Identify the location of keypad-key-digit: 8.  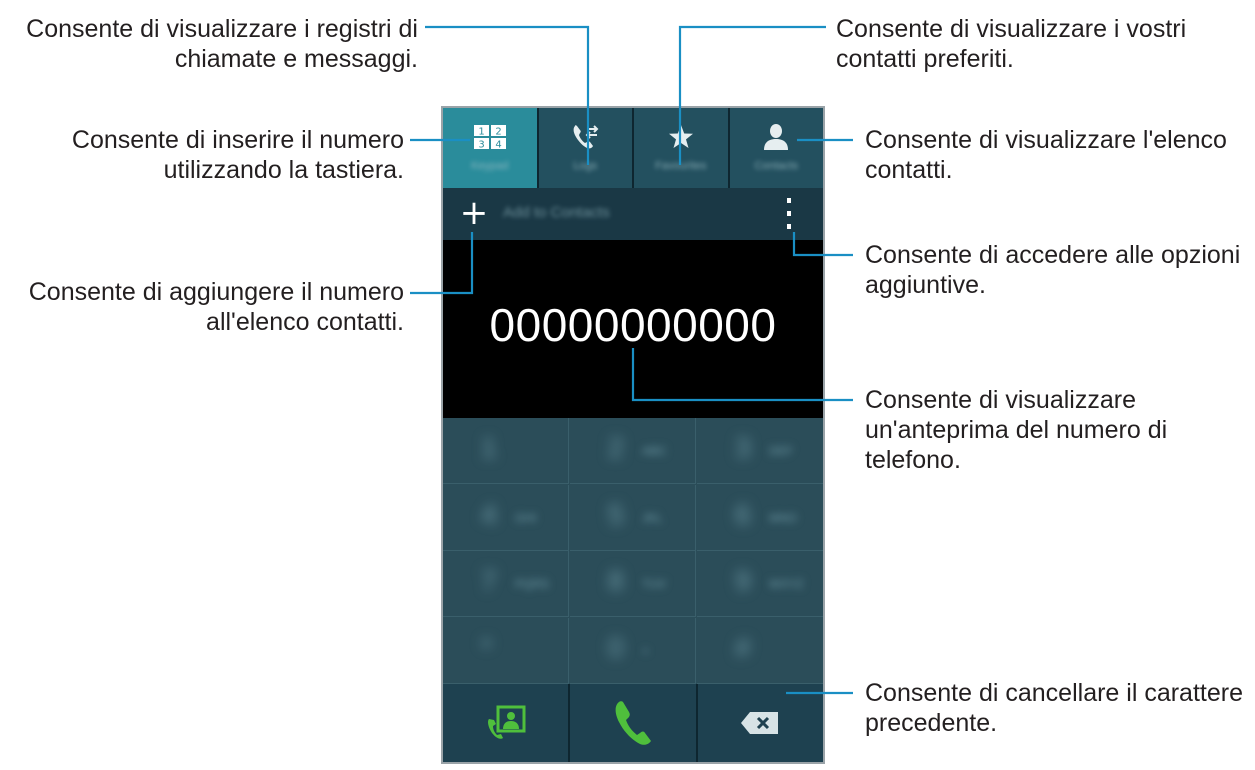
(616, 580).